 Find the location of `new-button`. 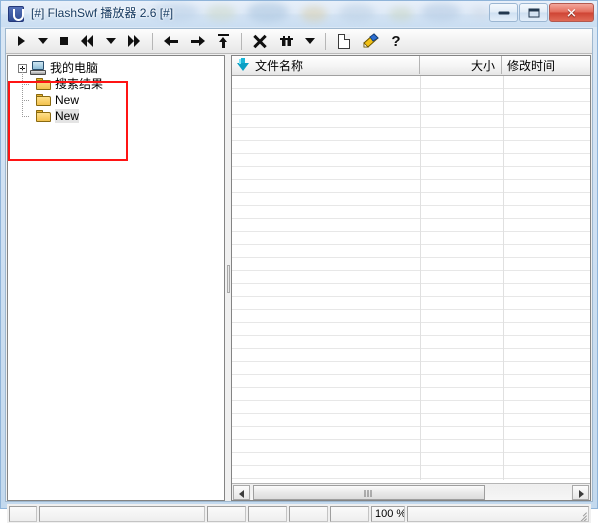

new-button is located at coordinates (344, 41).